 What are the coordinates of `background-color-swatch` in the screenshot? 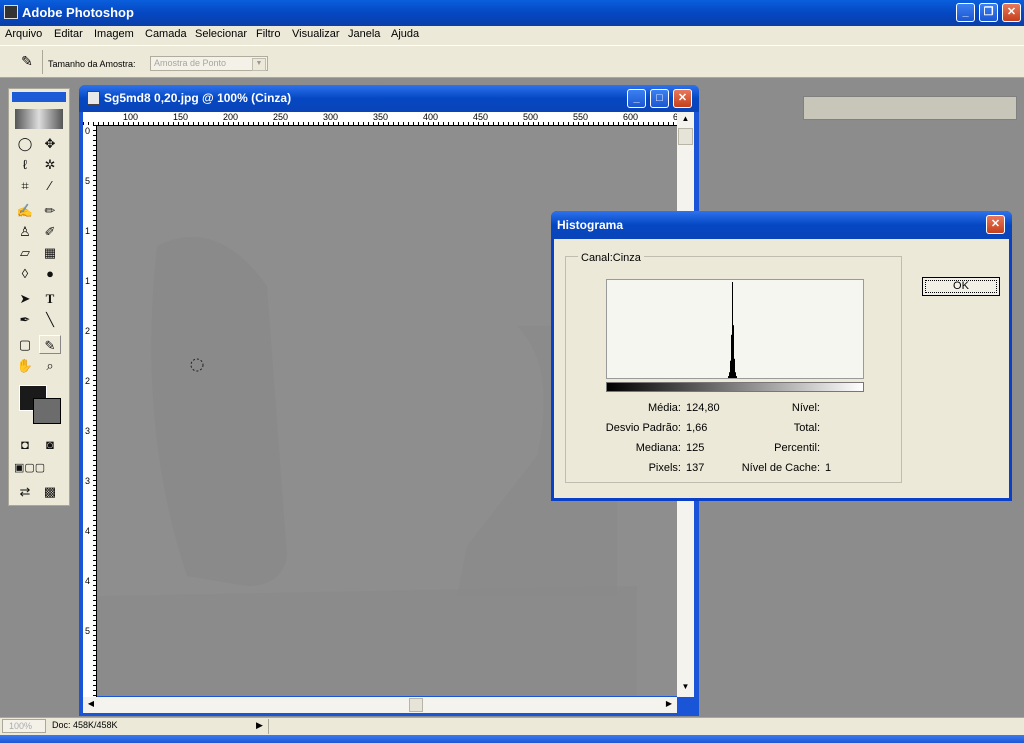 It's located at (47, 411).